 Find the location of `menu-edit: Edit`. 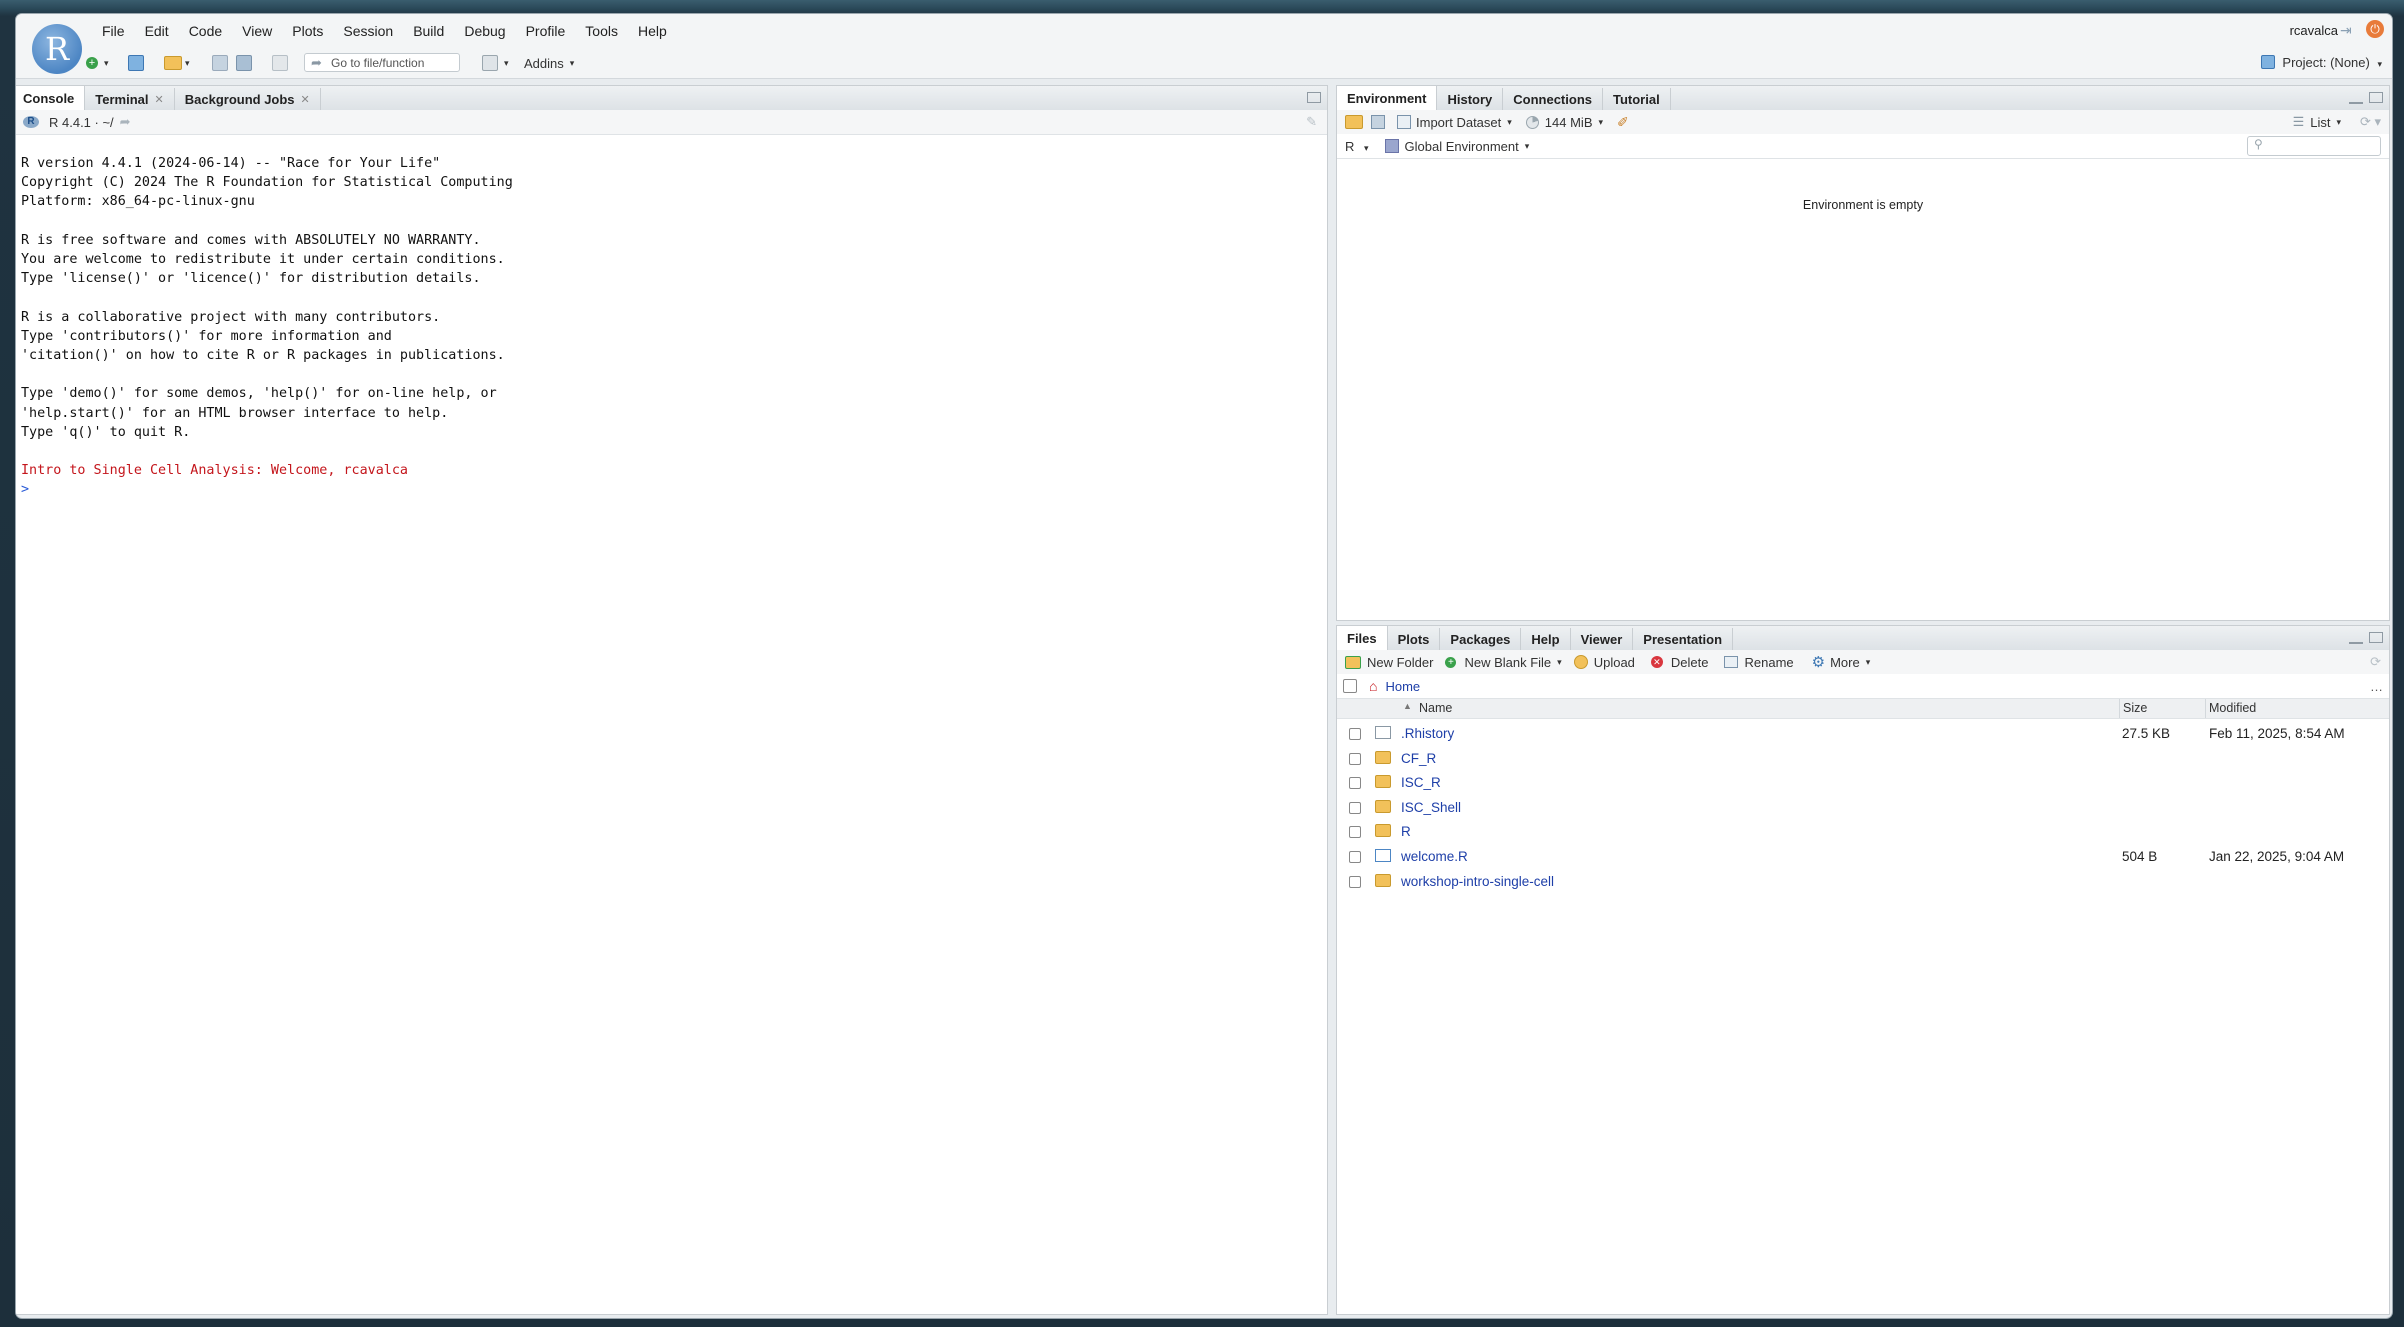

menu-edit: Edit is located at coordinates (157, 31).